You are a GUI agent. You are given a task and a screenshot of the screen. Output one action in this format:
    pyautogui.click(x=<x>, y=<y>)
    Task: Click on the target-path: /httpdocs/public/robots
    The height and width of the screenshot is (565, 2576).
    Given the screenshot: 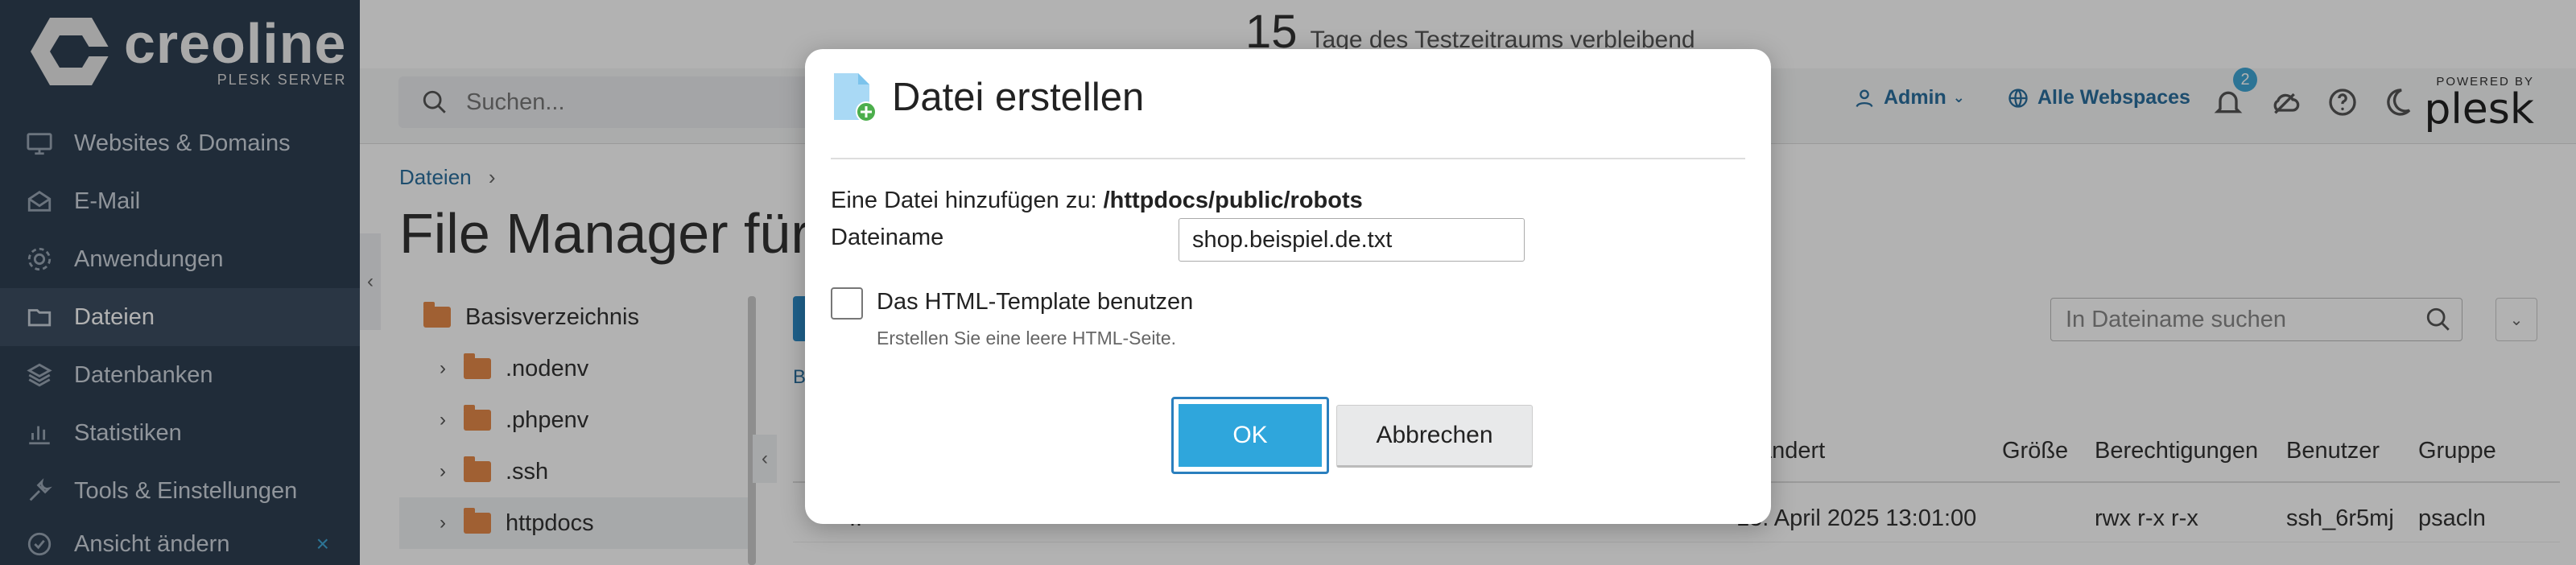 What is the action you would take?
    pyautogui.click(x=1233, y=200)
    